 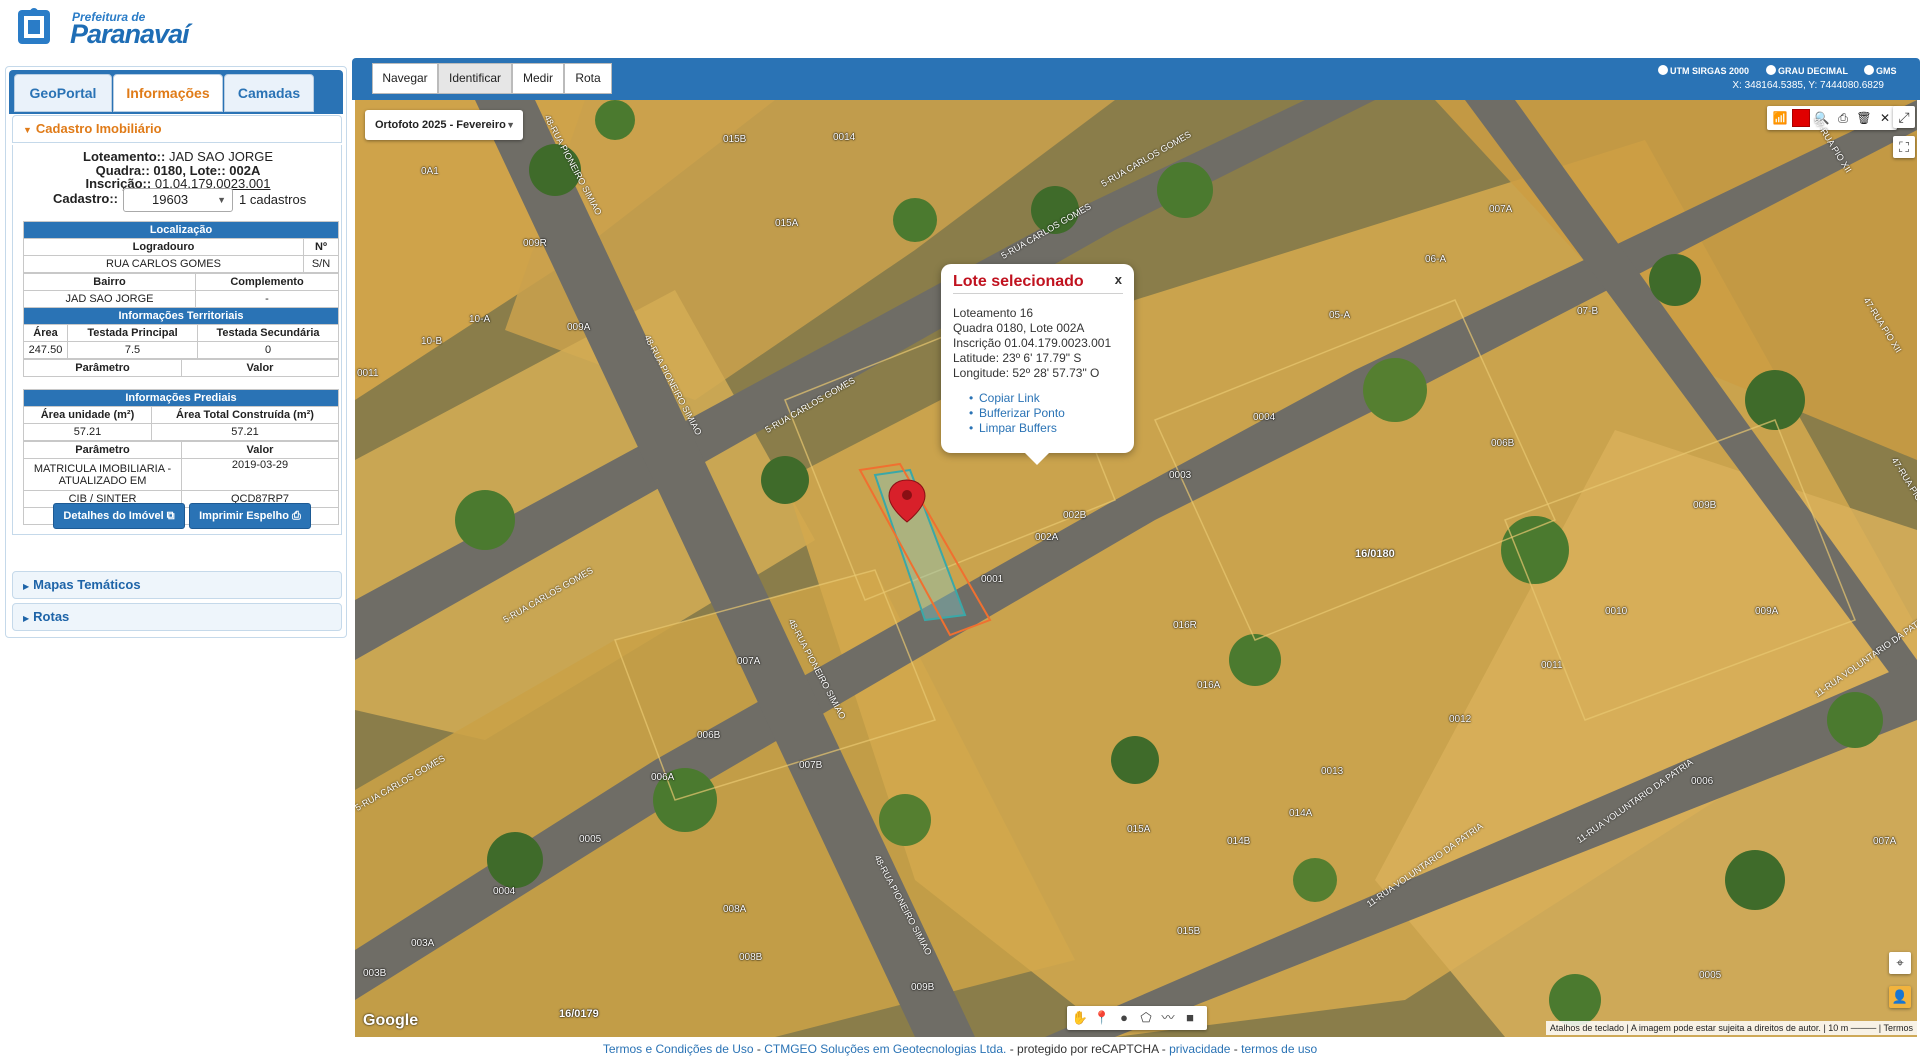 I want to click on lot-label: 007B, so click(x=811, y=765).